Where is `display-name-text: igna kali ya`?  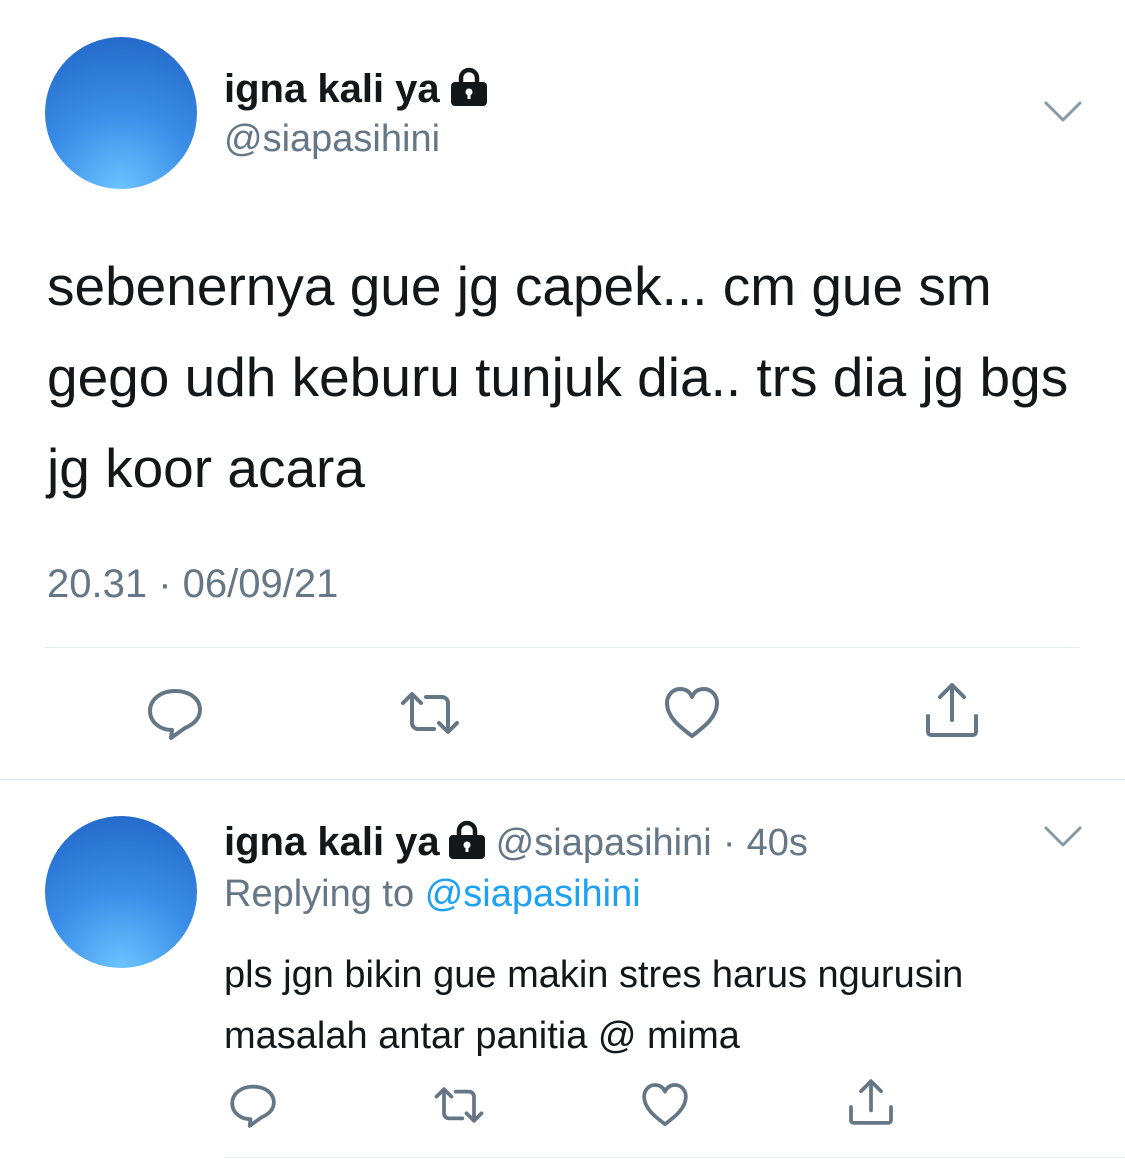 display-name-text: igna kali ya is located at coordinates (332, 89).